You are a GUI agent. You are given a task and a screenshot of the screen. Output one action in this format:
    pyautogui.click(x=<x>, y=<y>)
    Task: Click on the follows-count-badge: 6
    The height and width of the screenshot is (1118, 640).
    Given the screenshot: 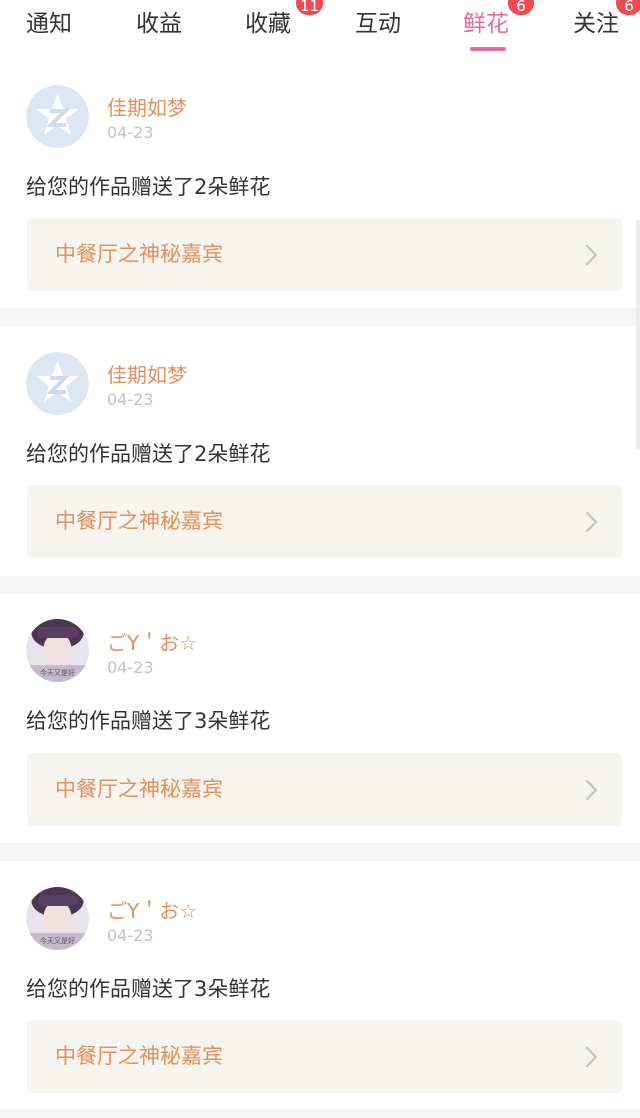 What is the action you would take?
    pyautogui.click(x=628, y=7)
    